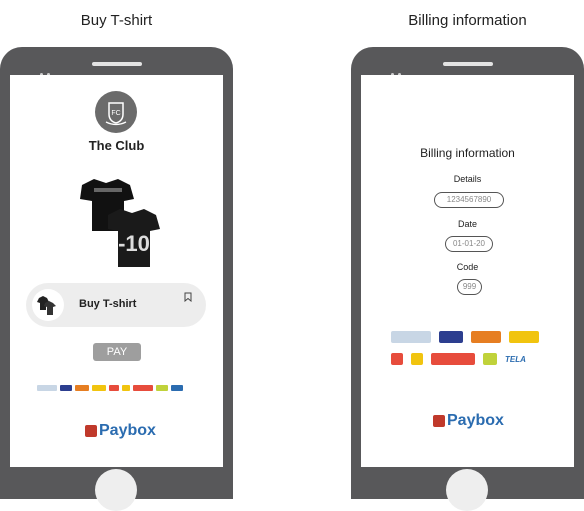  I want to click on pay-button: PAY, so click(117, 352).